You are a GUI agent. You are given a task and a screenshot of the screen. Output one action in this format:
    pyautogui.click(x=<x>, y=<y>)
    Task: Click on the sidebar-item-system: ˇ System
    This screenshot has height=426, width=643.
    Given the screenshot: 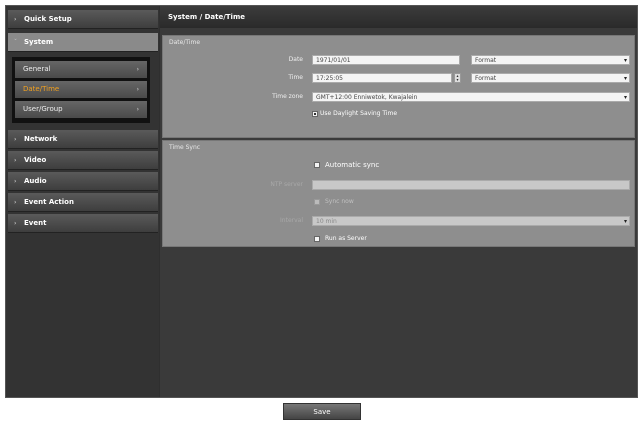 What is the action you would take?
    pyautogui.click(x=83, y=42)
    